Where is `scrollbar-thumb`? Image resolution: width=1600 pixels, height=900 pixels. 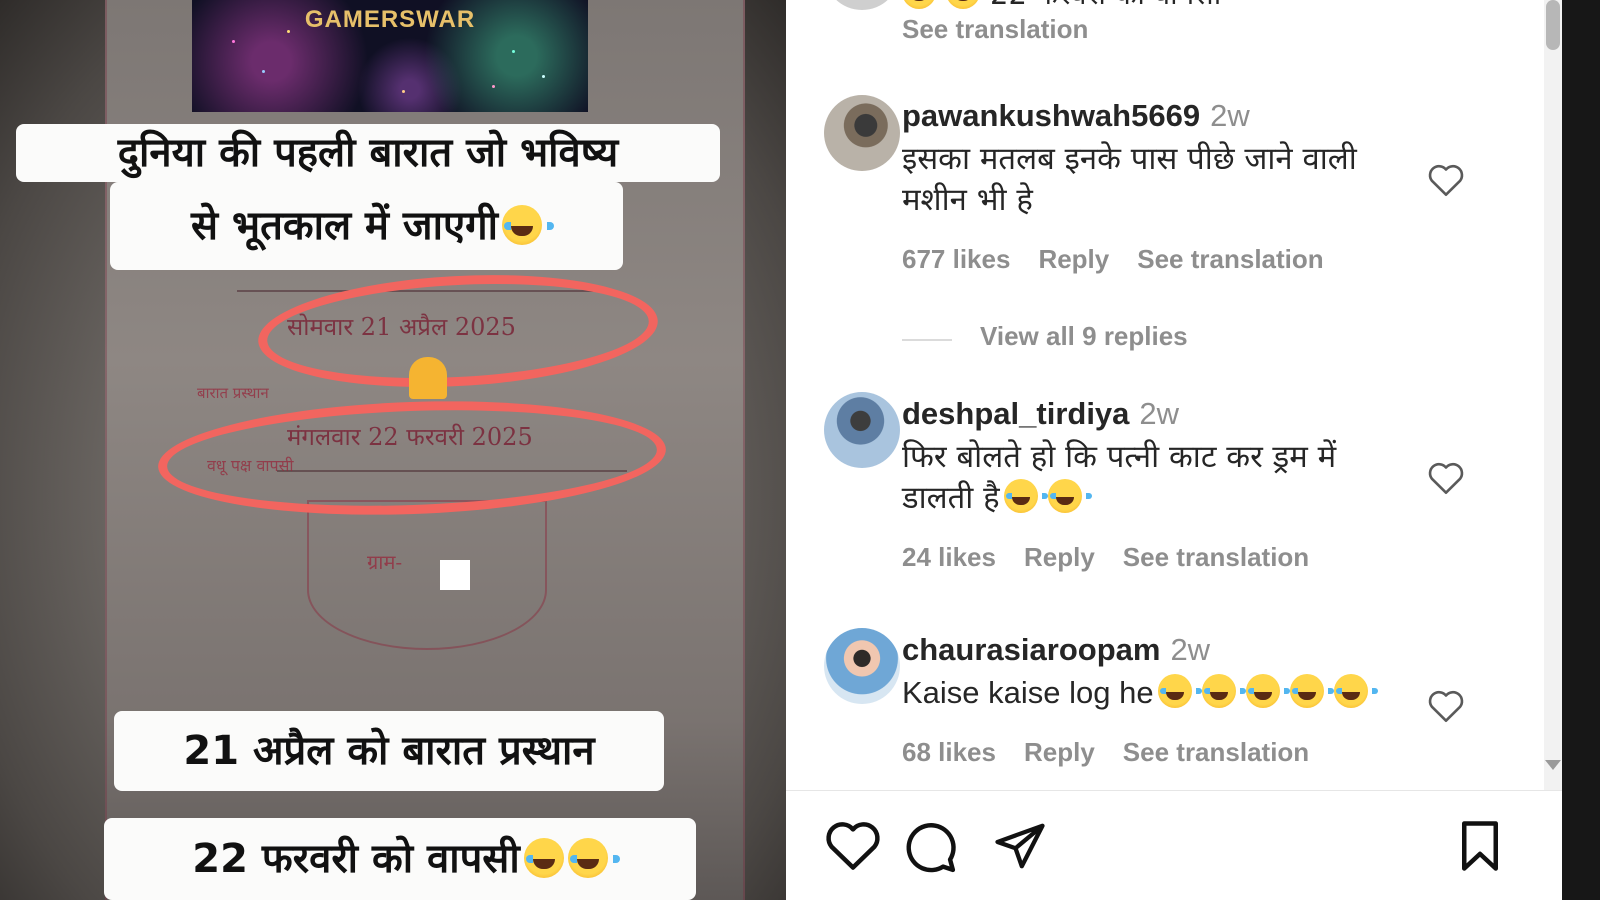
scrollbar-thumb is located at coordinates (1553, 25).